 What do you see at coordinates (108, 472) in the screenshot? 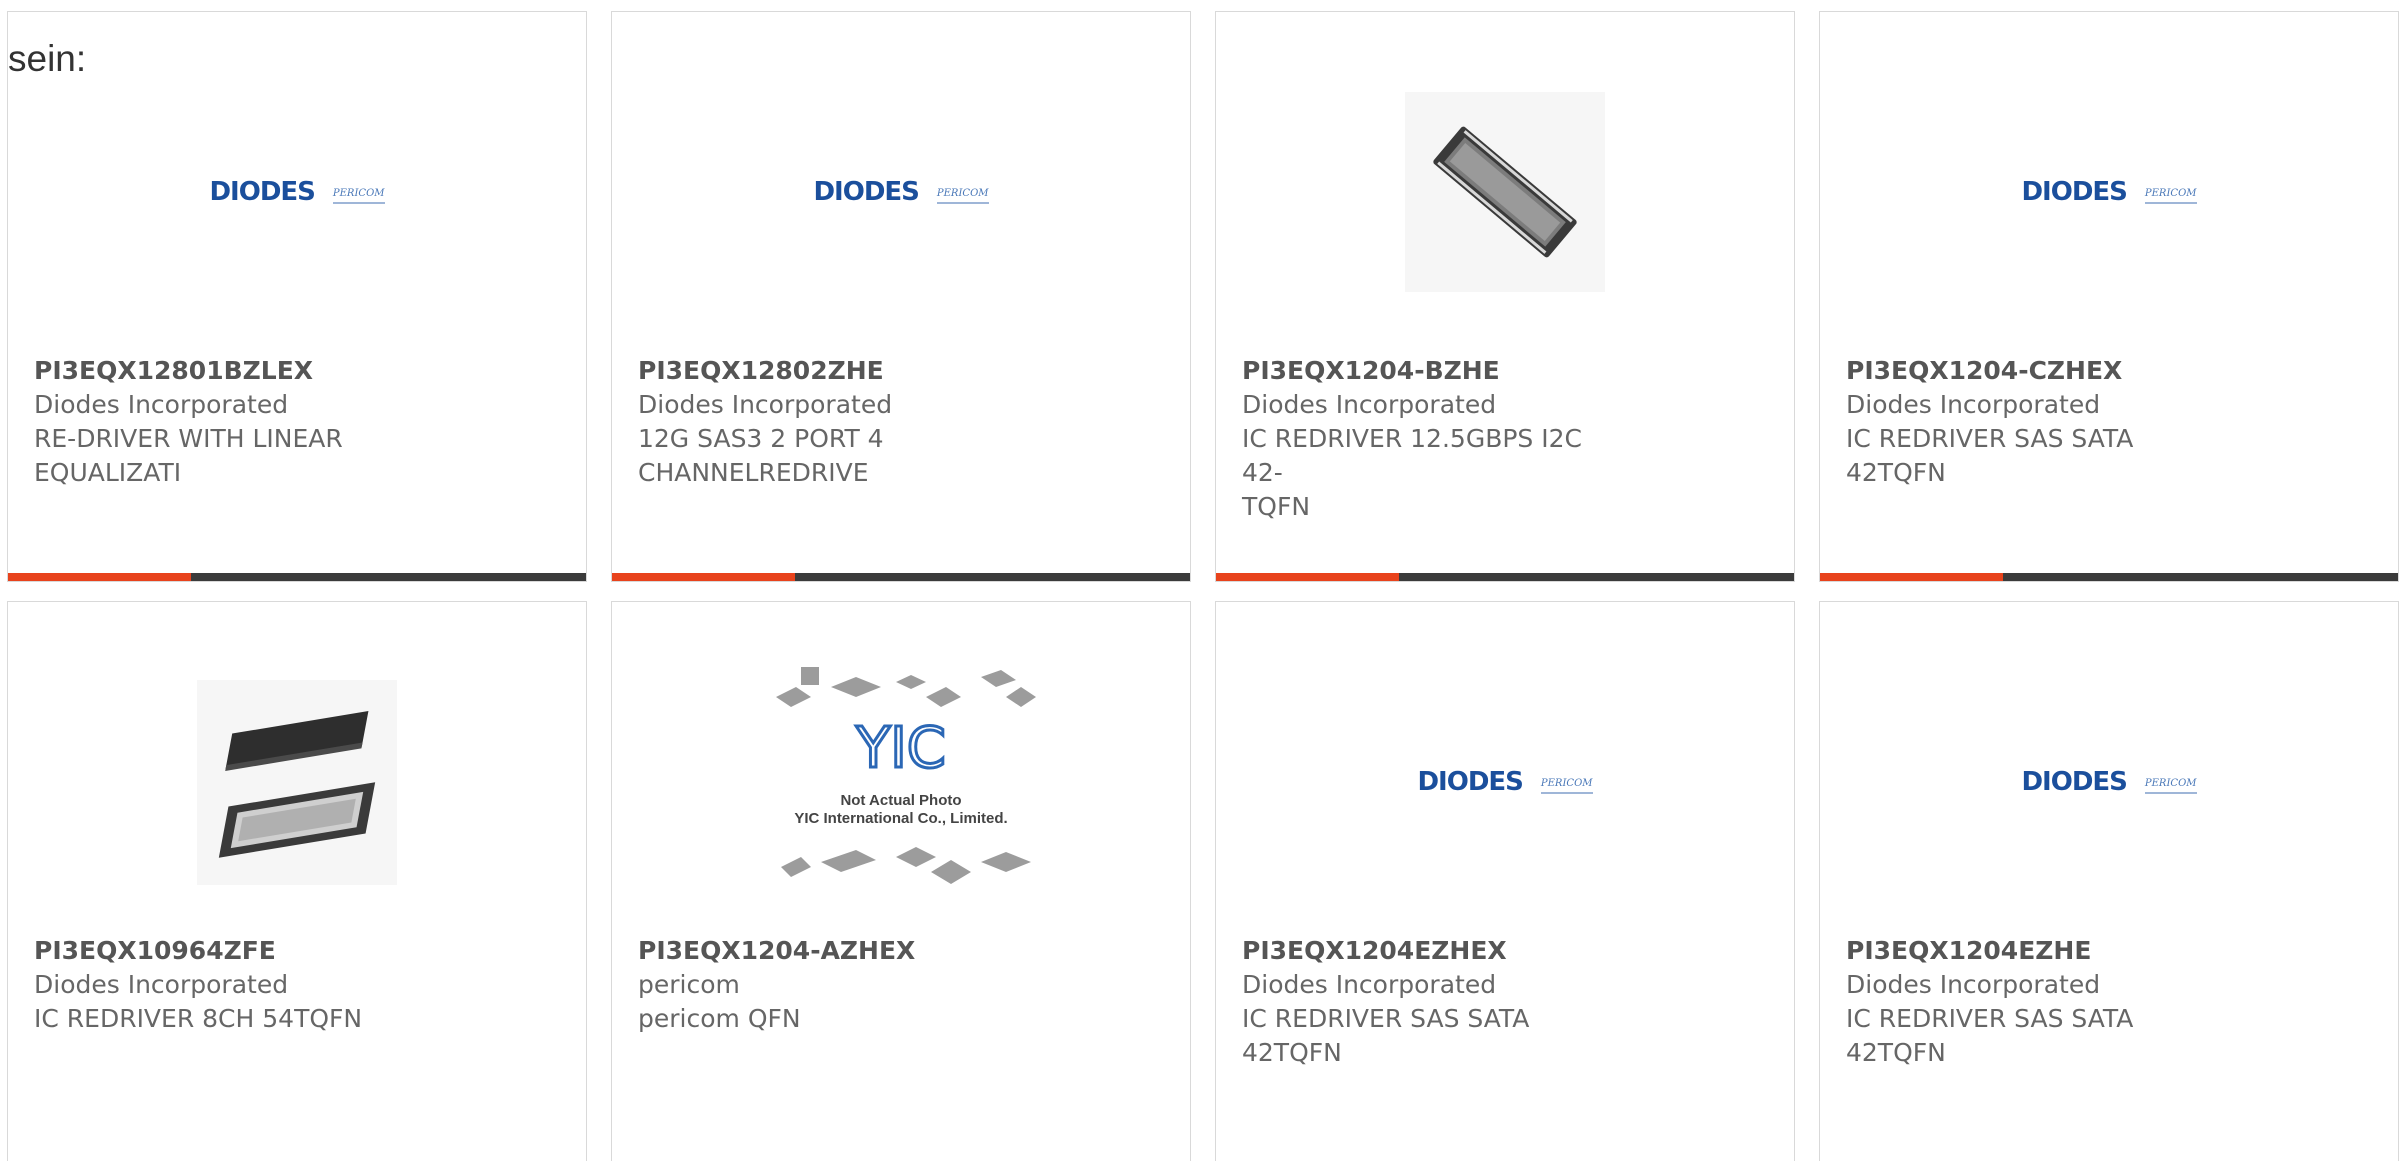
I see `description-line: EQUALIZATI` at bounding box center [108, 472].